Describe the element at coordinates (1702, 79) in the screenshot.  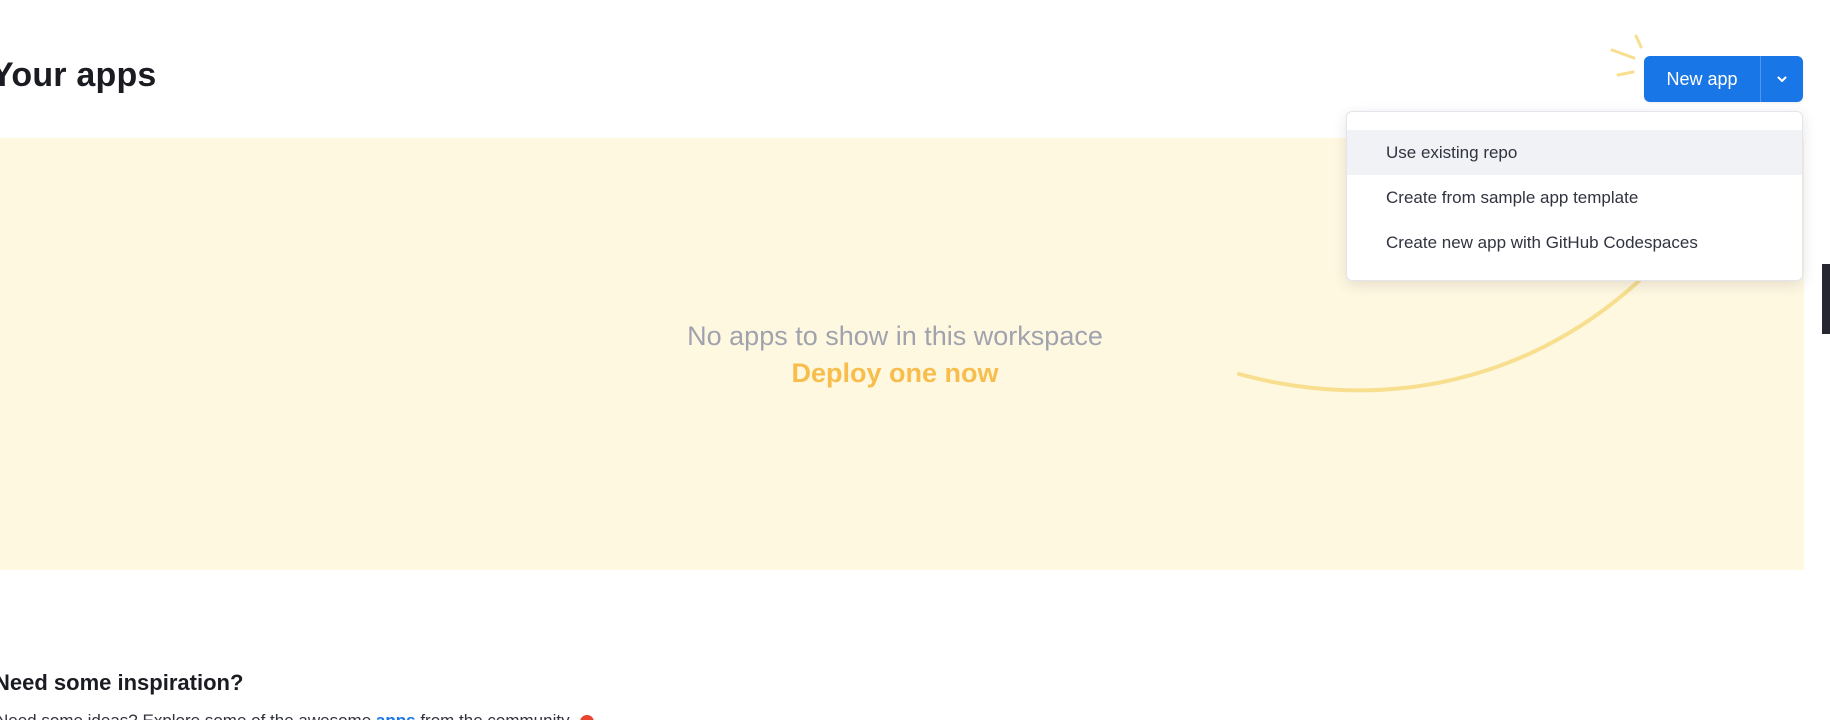
I see `new-app-button: New app` at that location.